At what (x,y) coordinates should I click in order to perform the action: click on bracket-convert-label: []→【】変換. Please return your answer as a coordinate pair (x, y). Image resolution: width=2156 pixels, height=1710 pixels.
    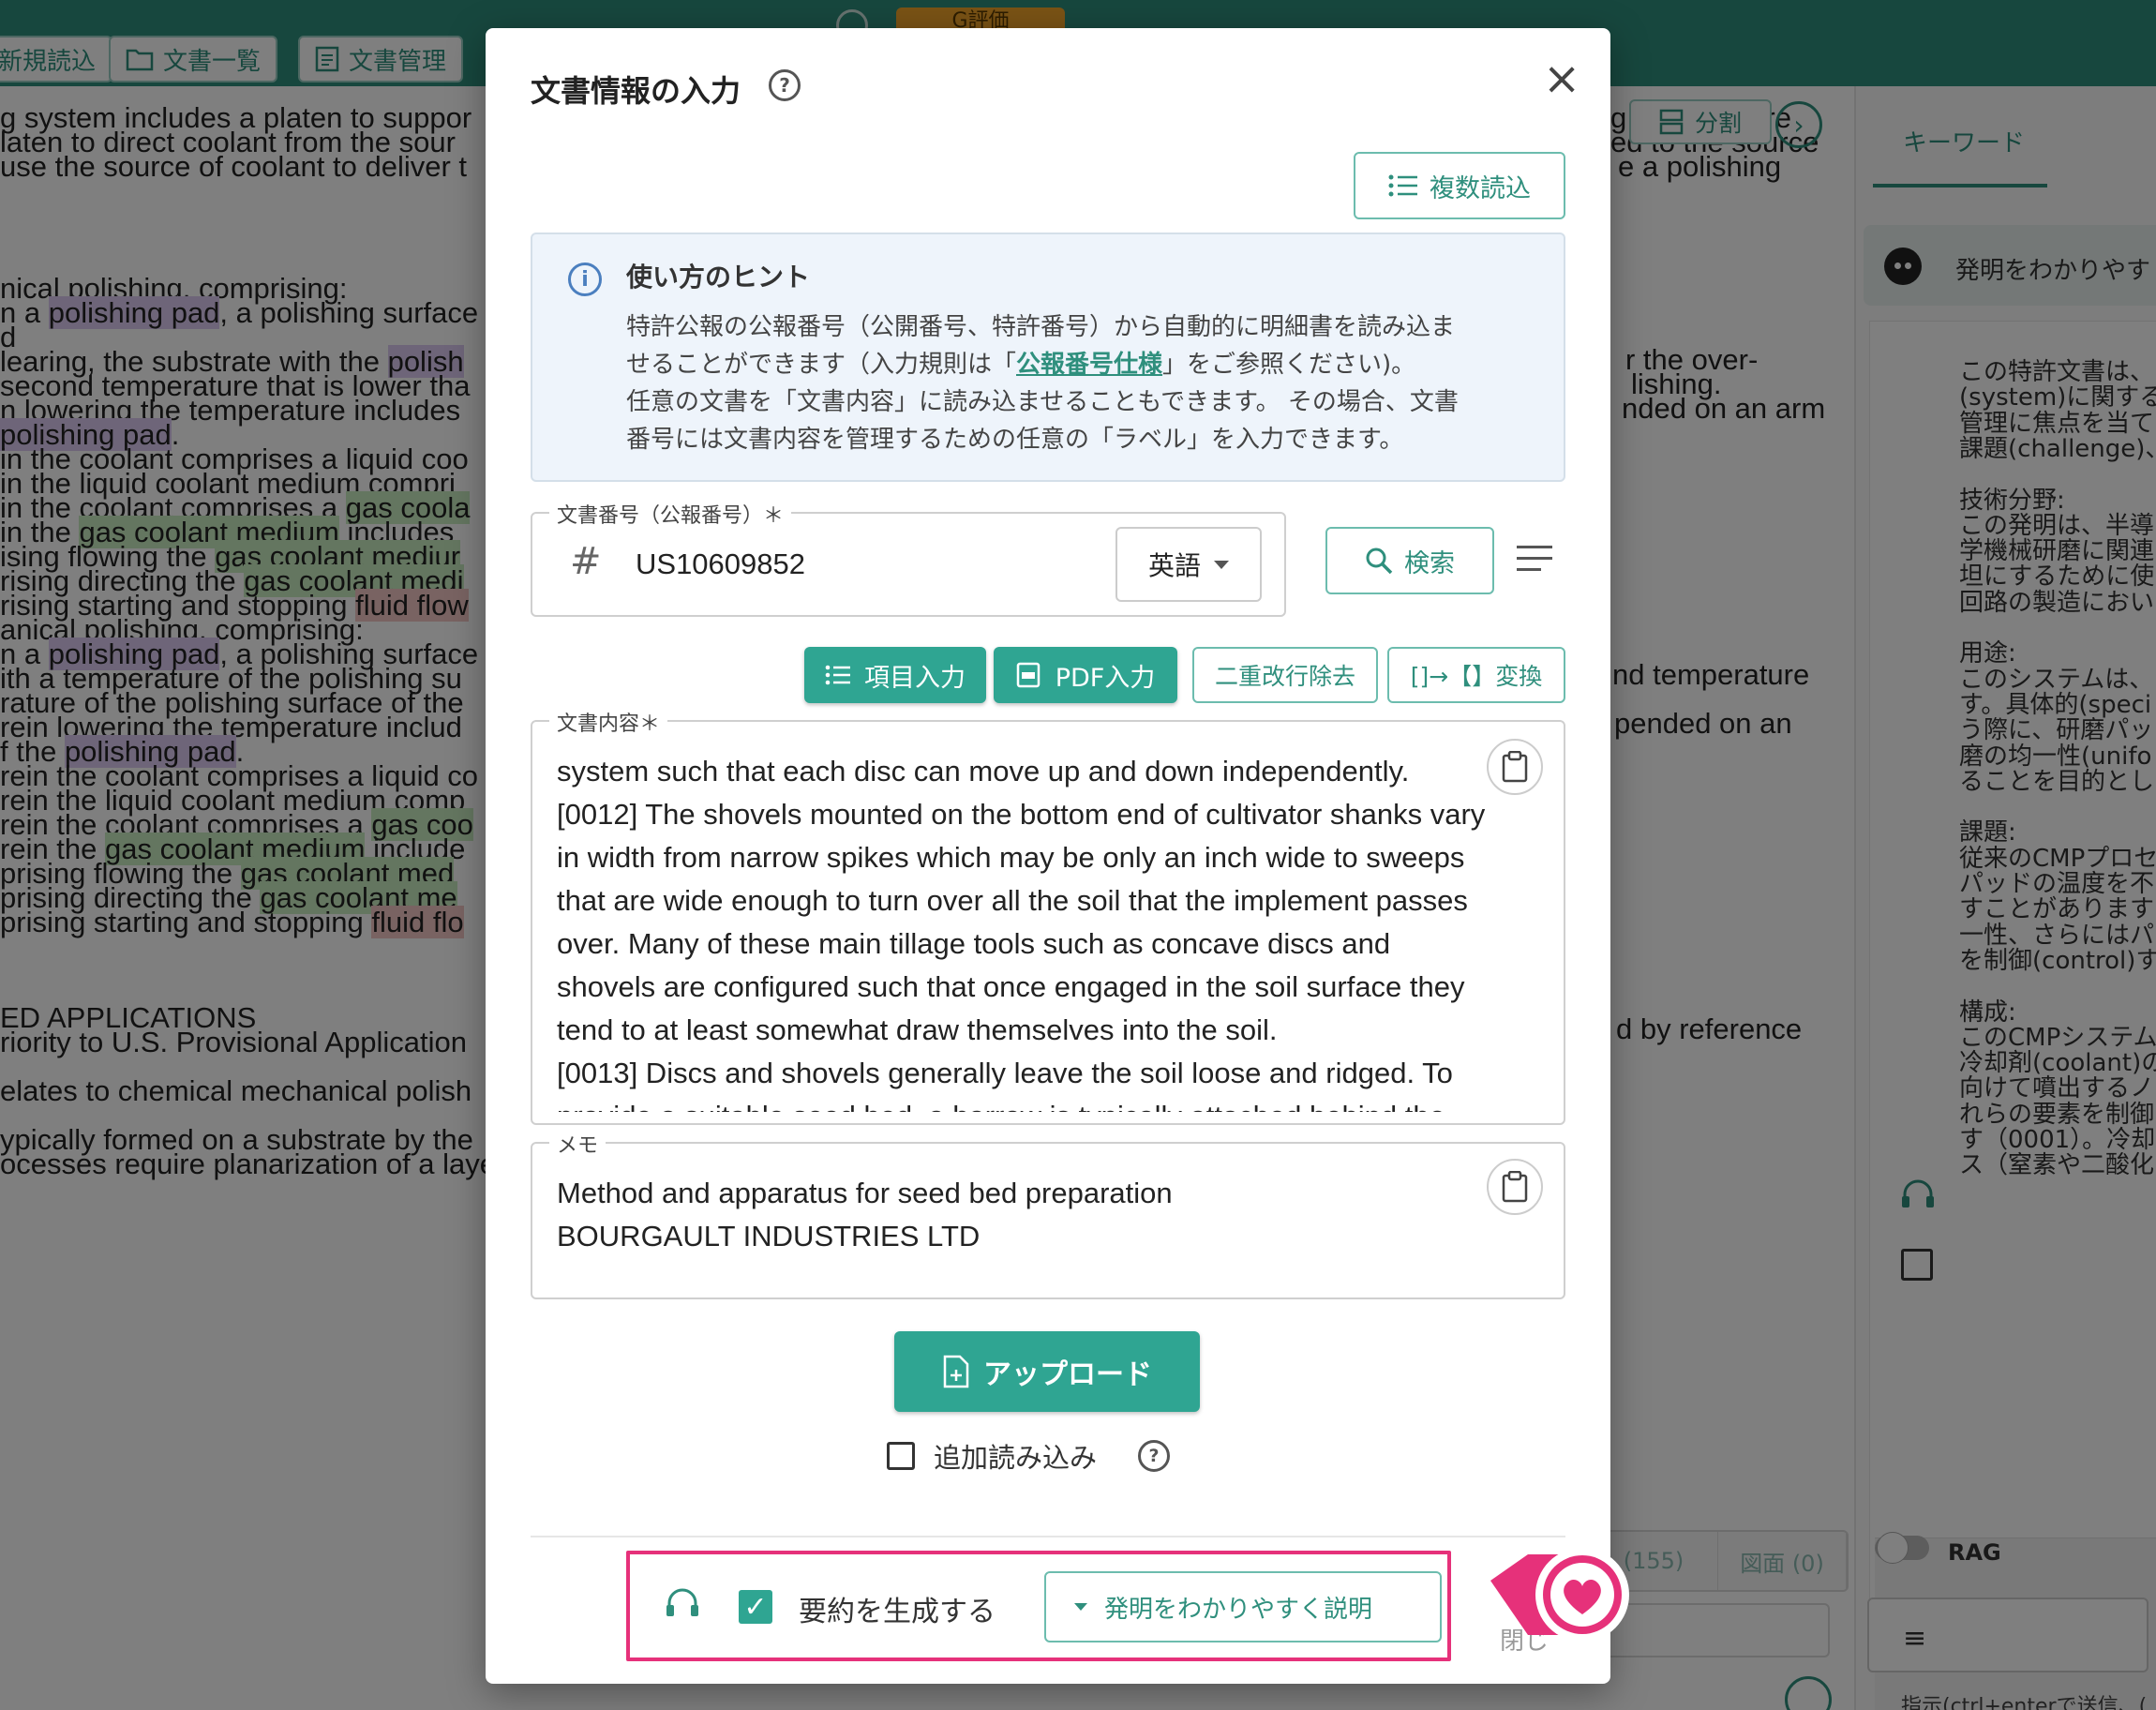
    Looking at the image, I should click on (1477, 676).